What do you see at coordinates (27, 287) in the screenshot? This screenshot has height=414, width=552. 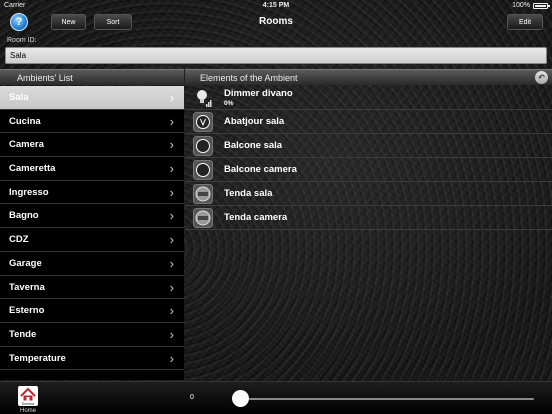 I see `ambient-label: Taverna` at bounding box center [27, 287].